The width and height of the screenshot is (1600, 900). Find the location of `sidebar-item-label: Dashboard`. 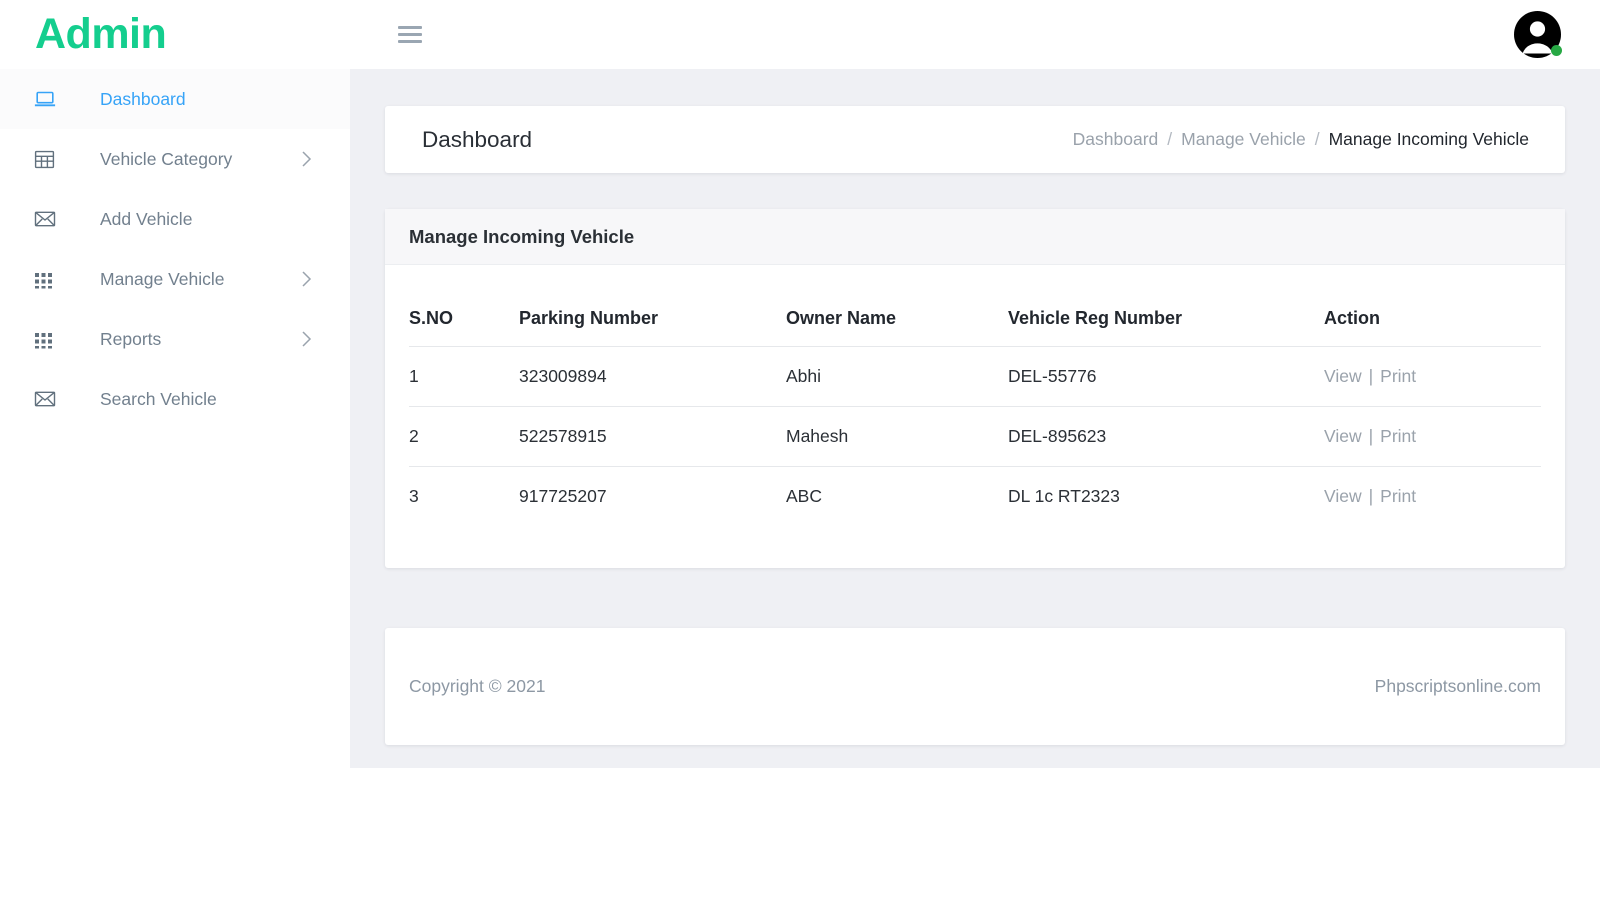

sidebar-item-label: Dashboard is located at coordinates (143, 98).